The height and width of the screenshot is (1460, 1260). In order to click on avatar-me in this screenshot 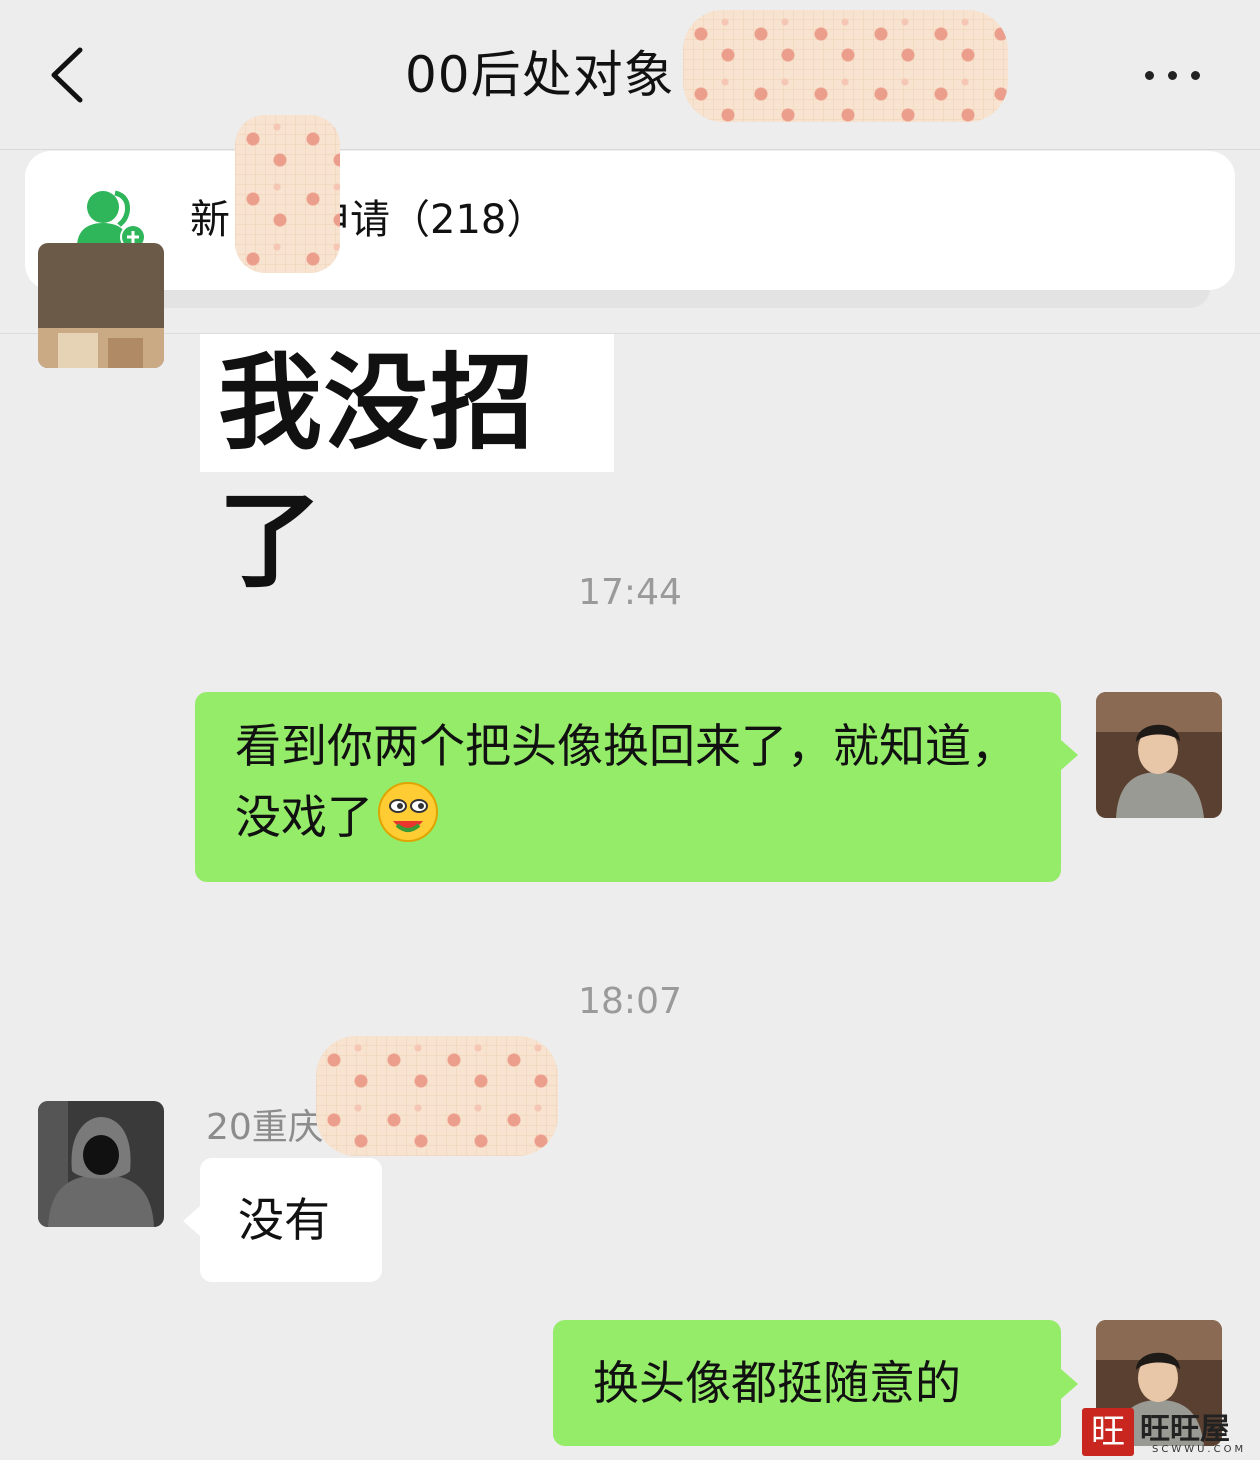, I will do `click(1159, 755)`.